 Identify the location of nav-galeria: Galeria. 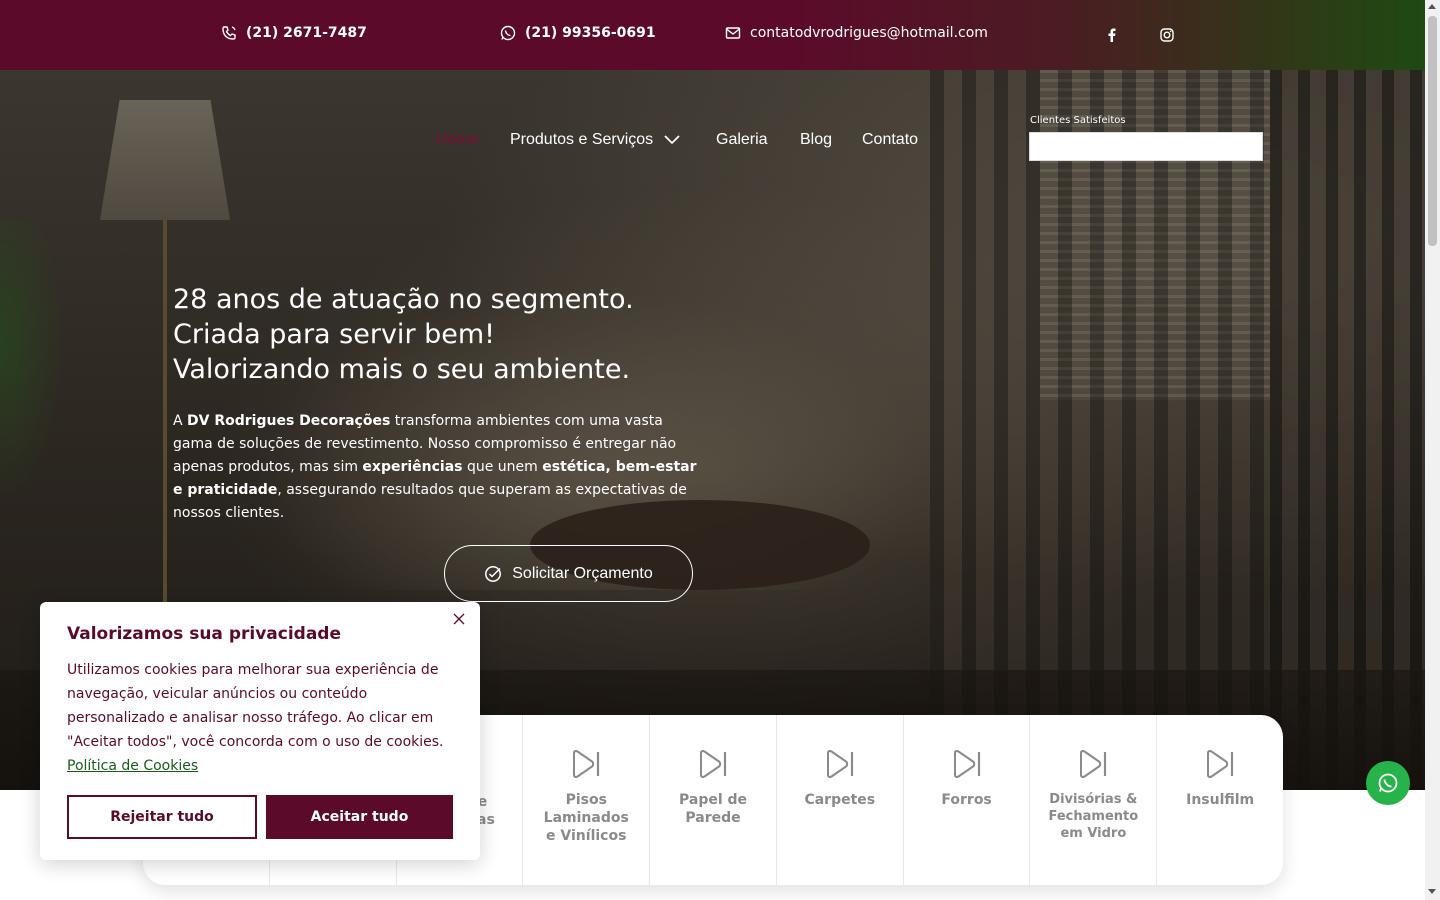
(742, 140).